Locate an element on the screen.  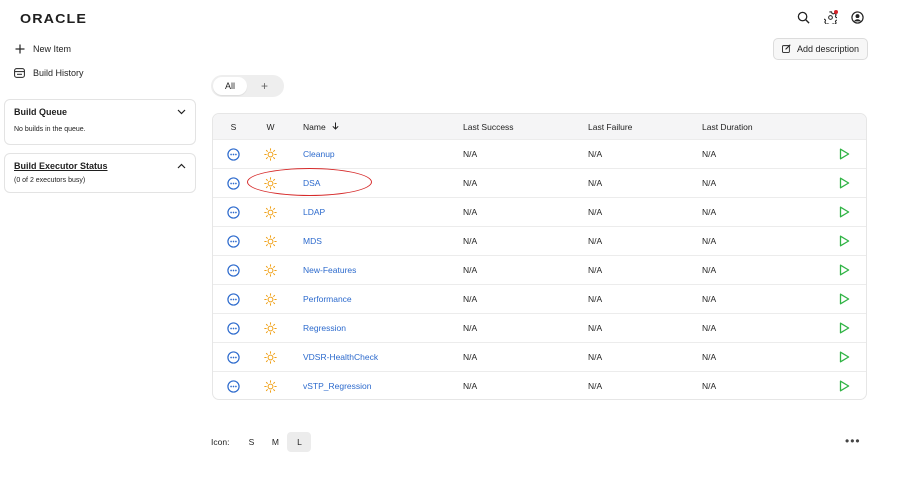
col-status-header: S is located at coordinates (233, 127).